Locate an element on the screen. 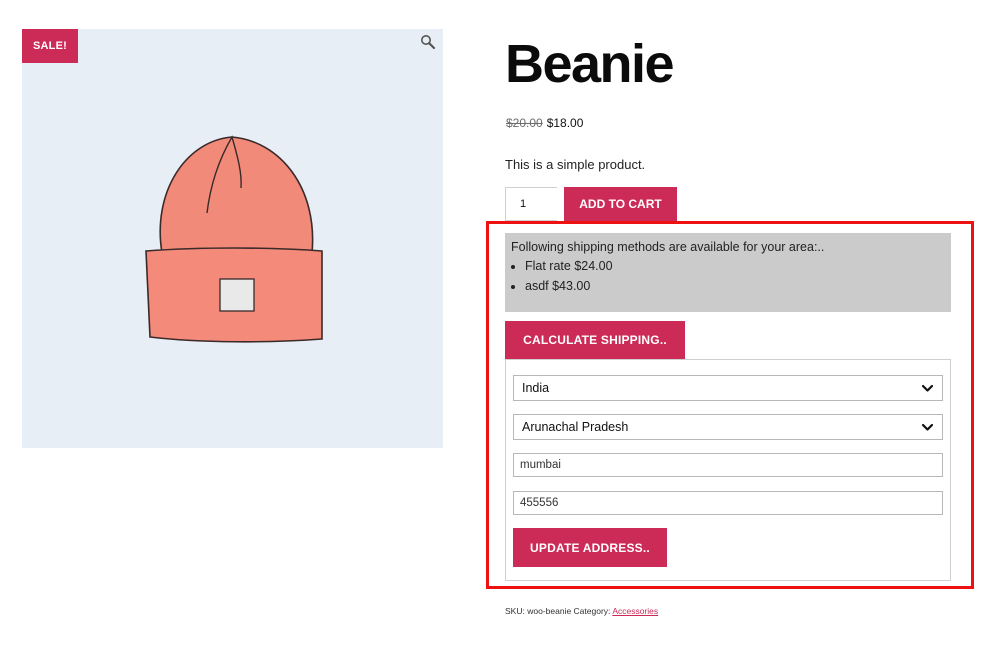 This screenshot has width=987, height=662. postcode-input: 455556 is located at coordinates (728, 503).